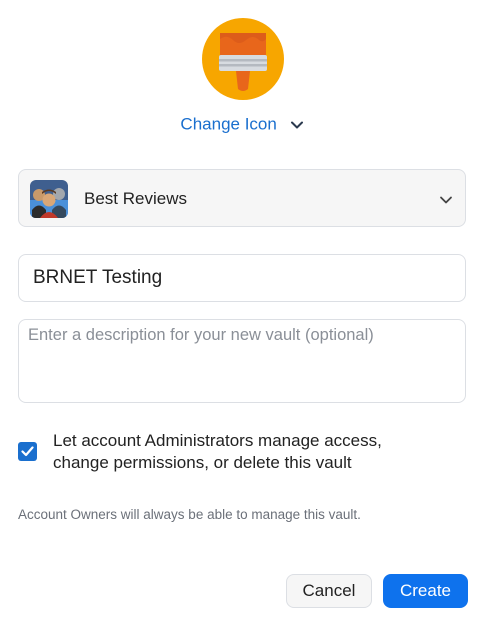 Image resolution: width=484 pixels, height=632 pixels. Describe the element at coordinates (242, 198) in the screenshot. I see `account-selector: Best Reviews` at that location.